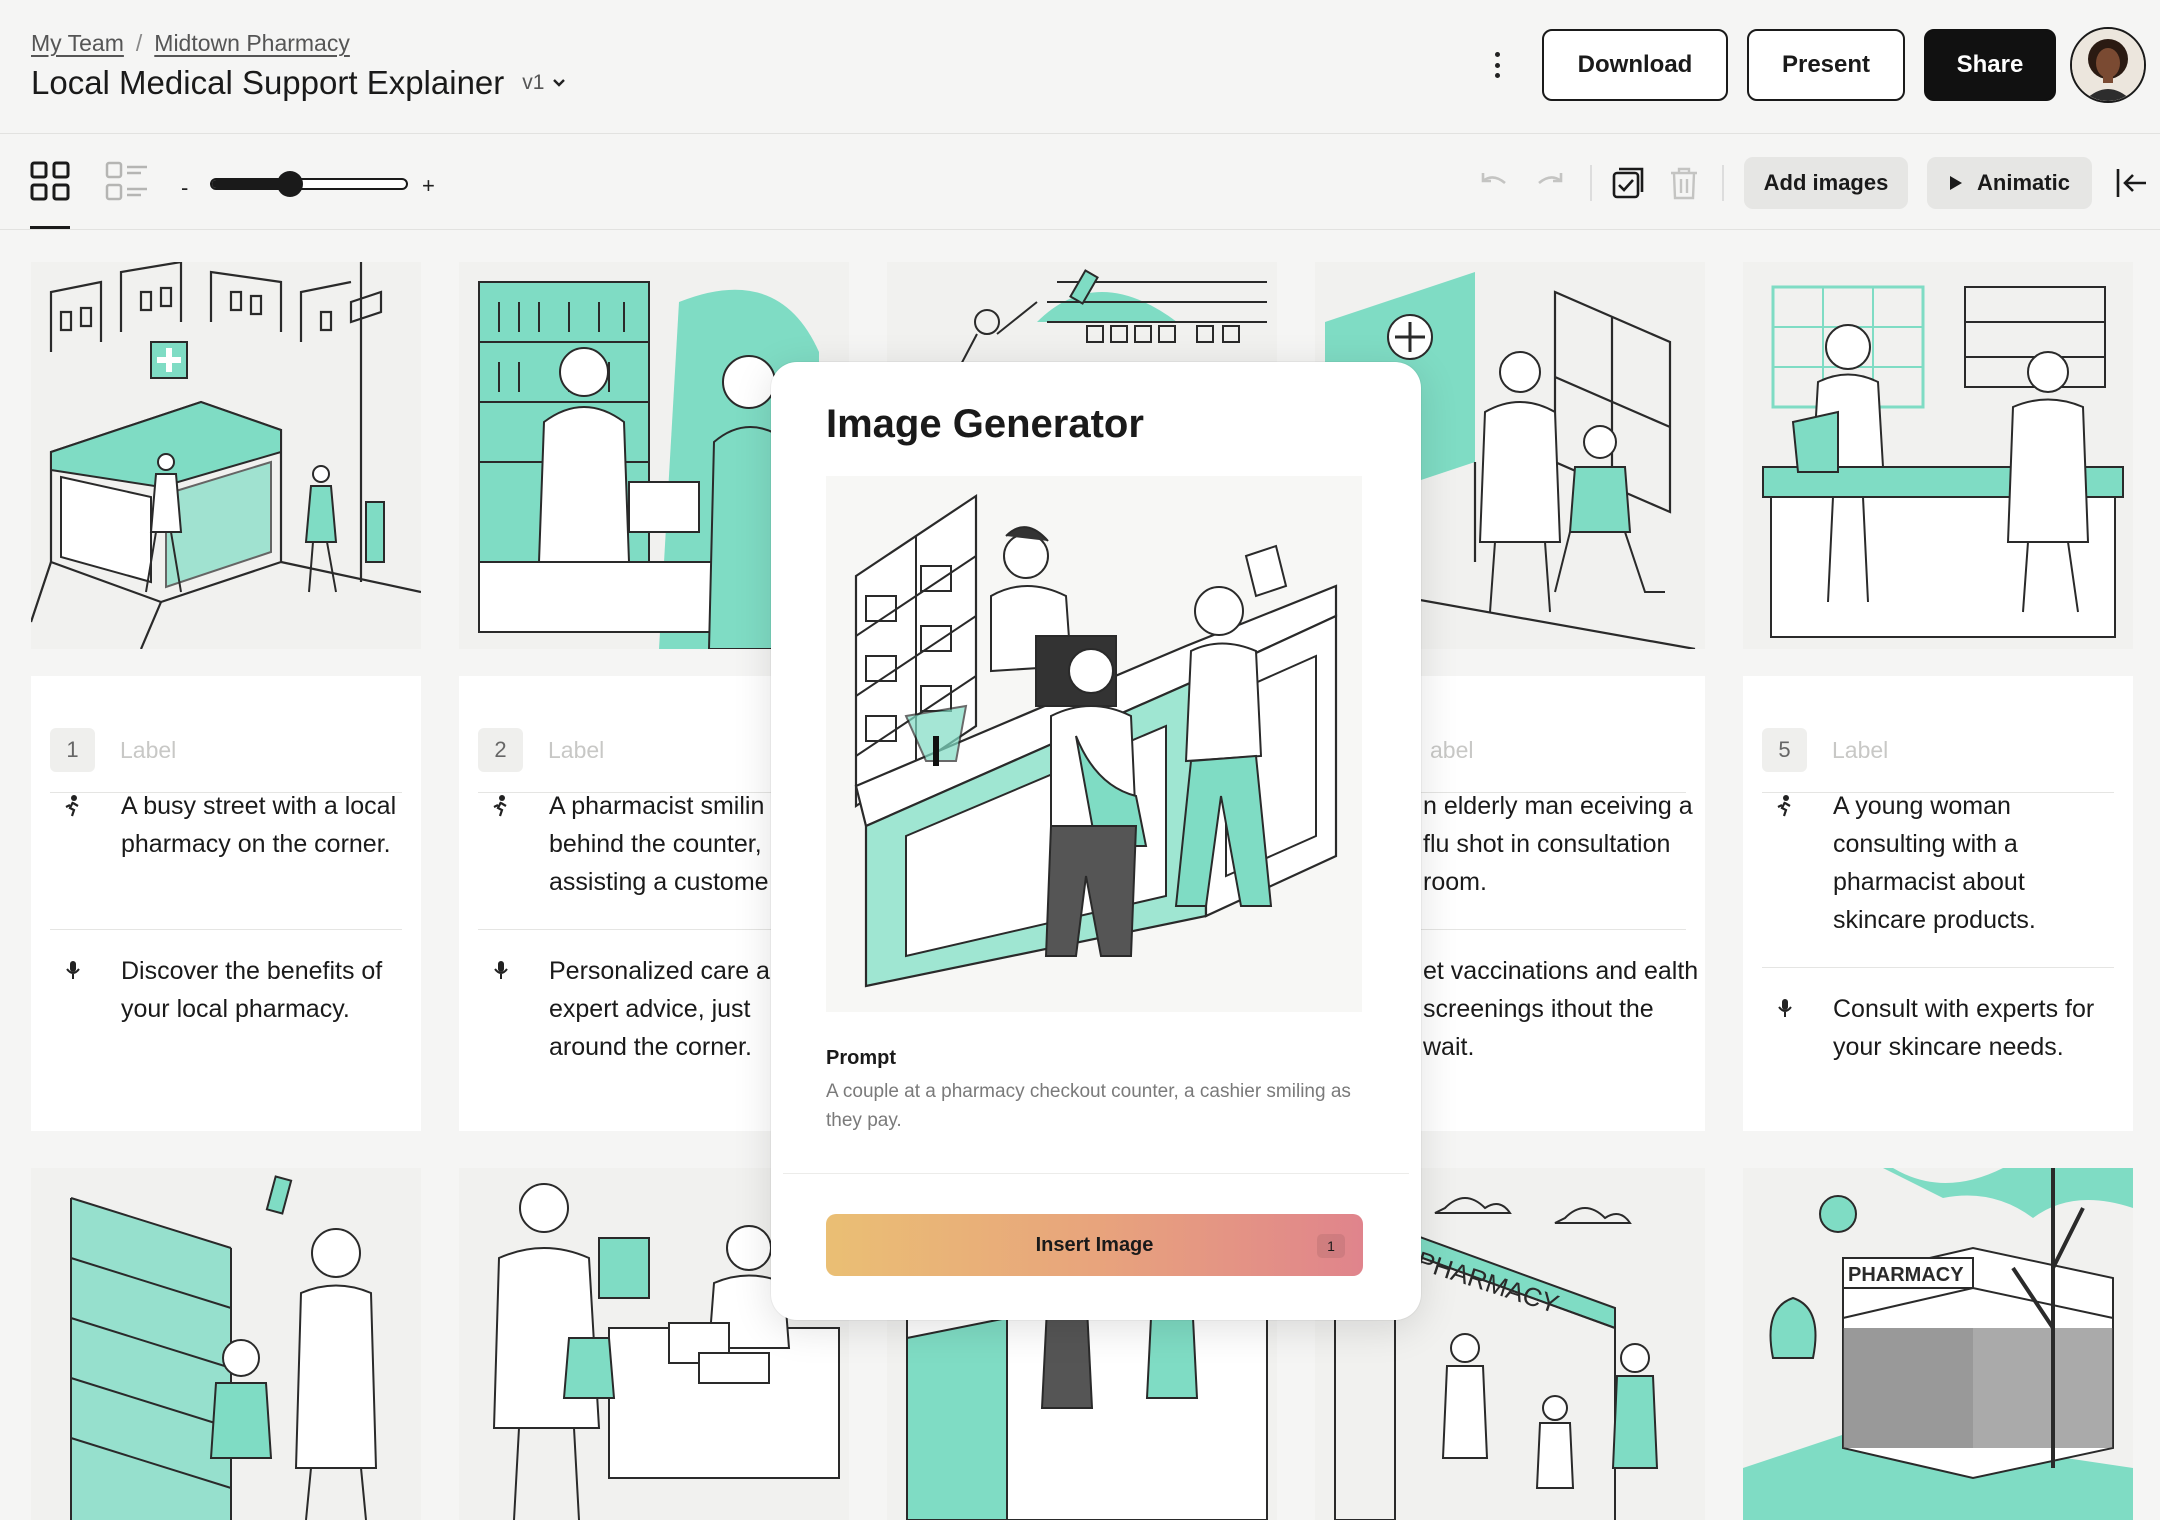 Image resolution: width=2160 pixels, height=1520 pixels. What do you see at coordinates (1826, 183) in the screenshot?
I see `add-images-button: Add images` at bounding box center [1826, 183].